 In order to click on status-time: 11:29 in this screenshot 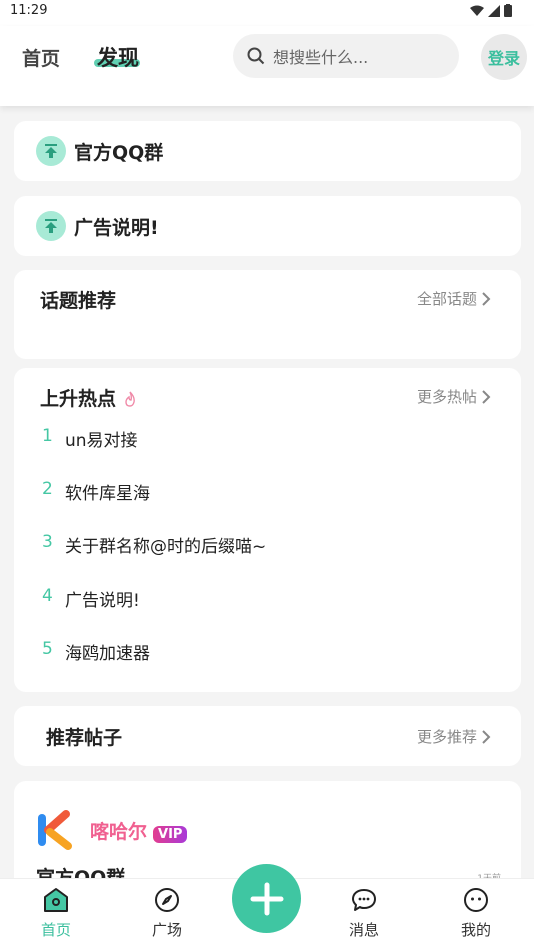, I will do `click(29, 10)`.